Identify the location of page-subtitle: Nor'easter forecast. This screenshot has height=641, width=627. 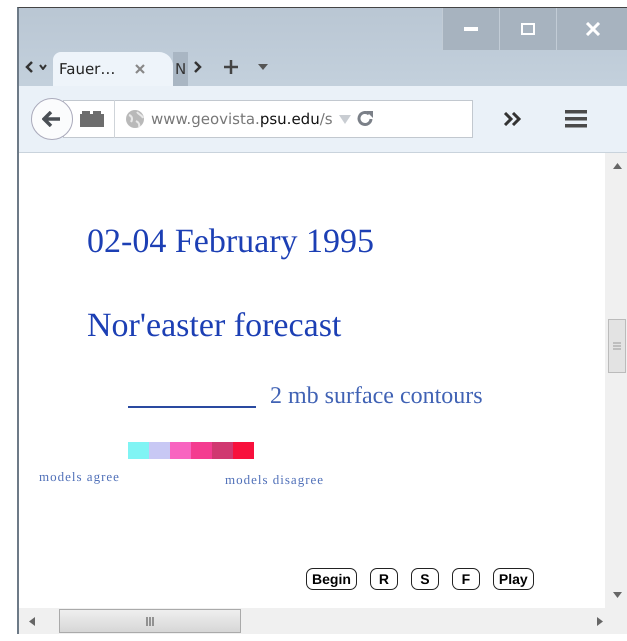
(214, 326).